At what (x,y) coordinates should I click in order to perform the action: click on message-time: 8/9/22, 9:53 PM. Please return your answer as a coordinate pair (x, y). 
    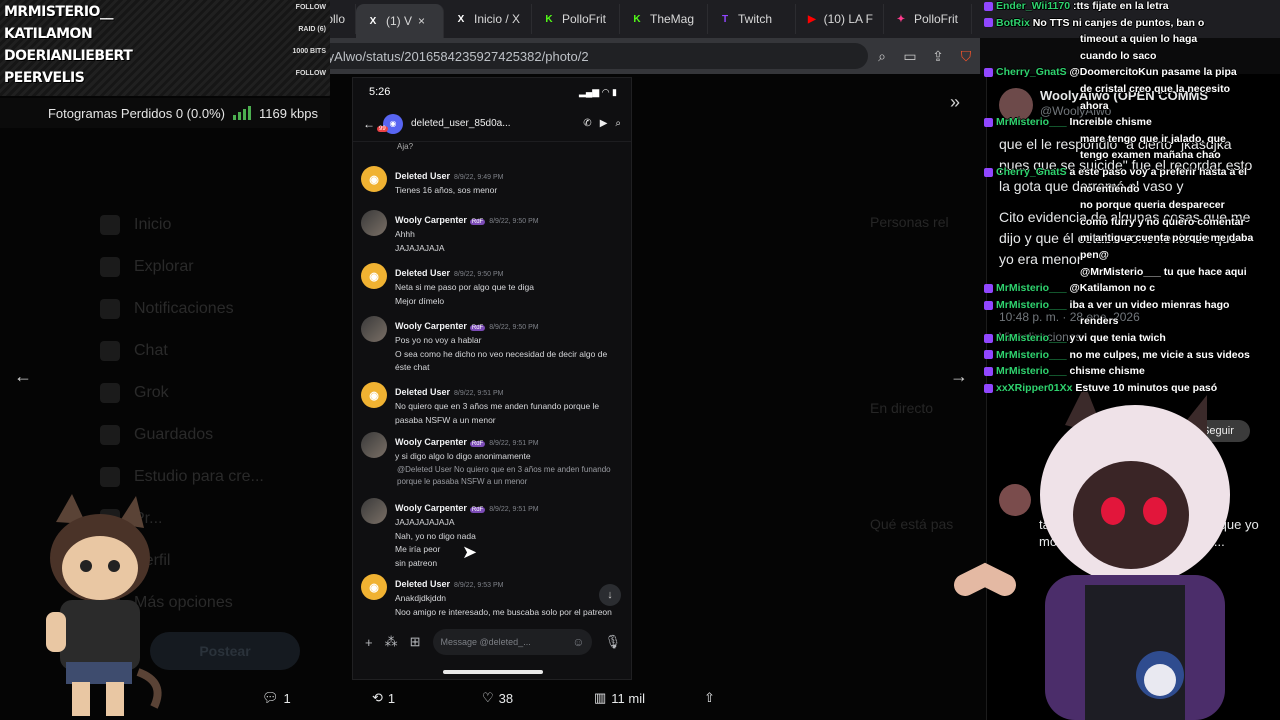
    Looking at the image, I should click on (479, 585).